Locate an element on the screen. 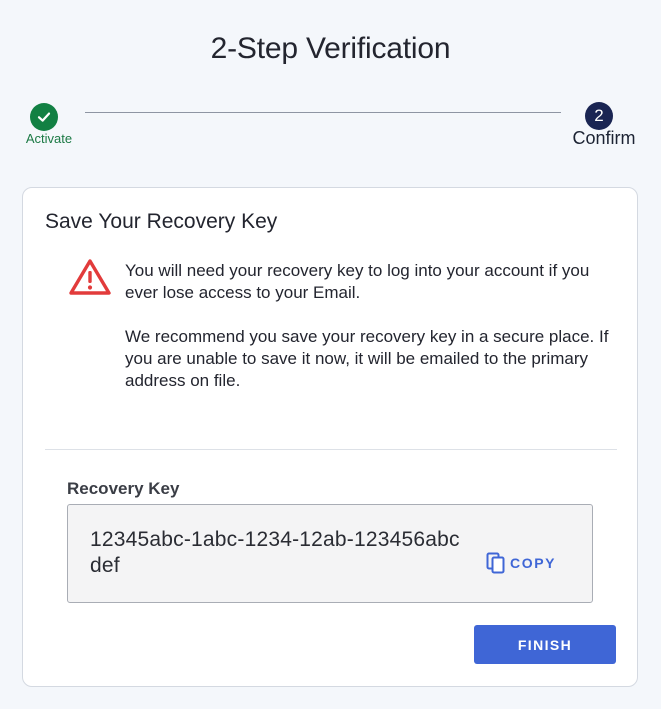  recovery-key-label: Recovery Key is located at coordinates (123, 488).